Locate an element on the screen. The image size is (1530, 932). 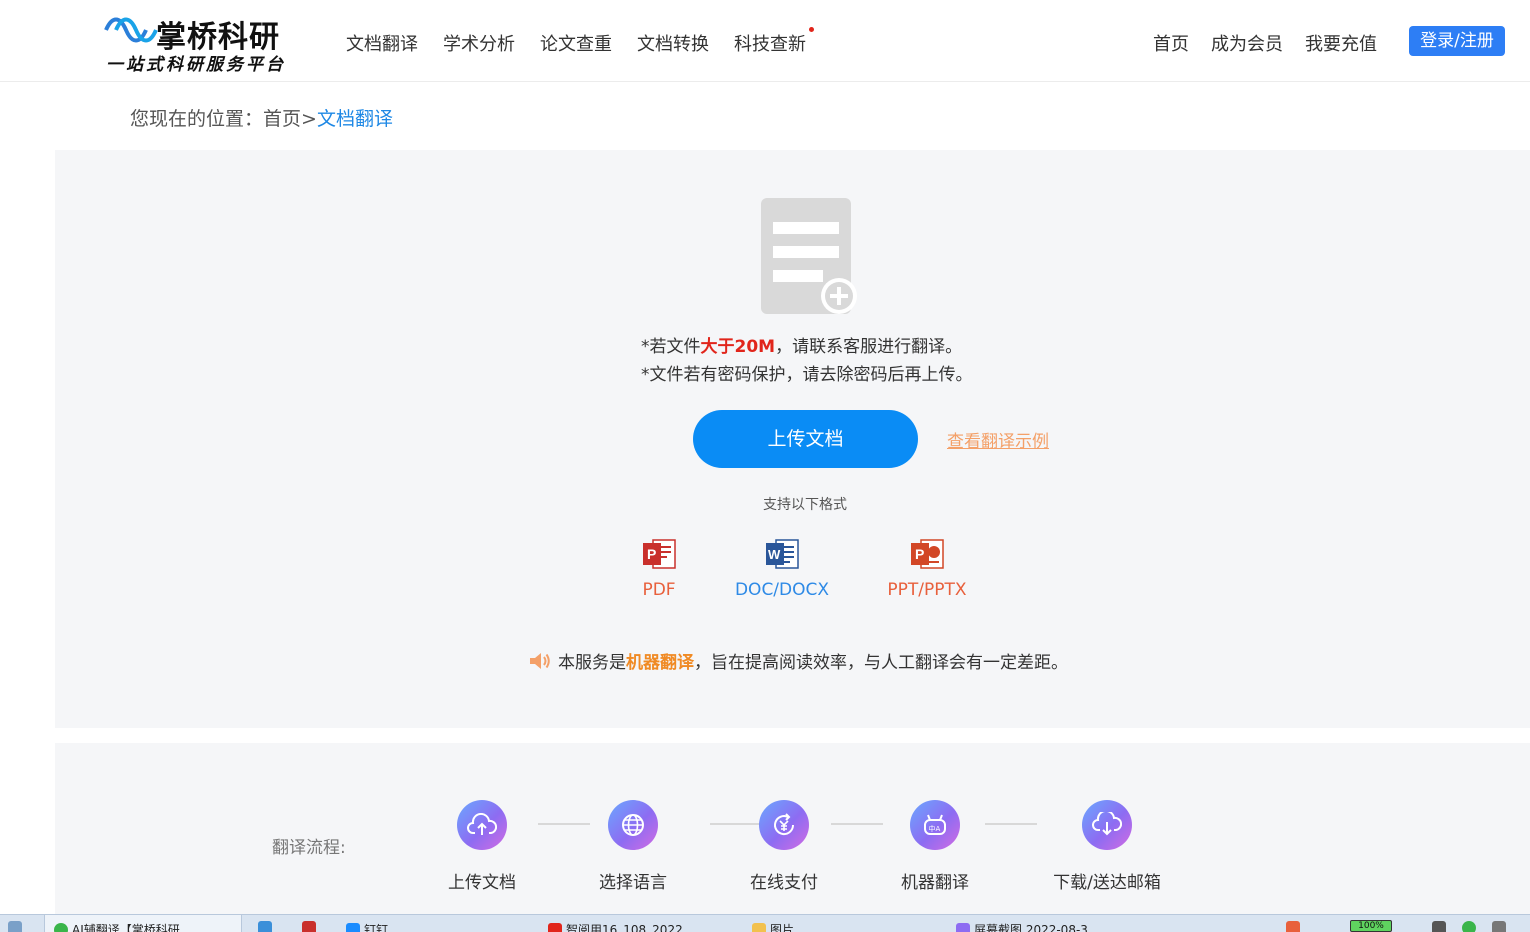
folder-icon is located at coordinates (759, 927).